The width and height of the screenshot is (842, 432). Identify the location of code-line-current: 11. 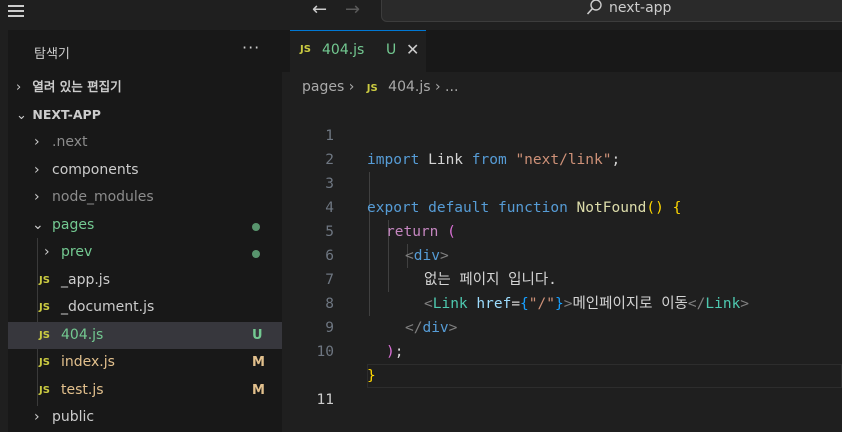
(562, 374).